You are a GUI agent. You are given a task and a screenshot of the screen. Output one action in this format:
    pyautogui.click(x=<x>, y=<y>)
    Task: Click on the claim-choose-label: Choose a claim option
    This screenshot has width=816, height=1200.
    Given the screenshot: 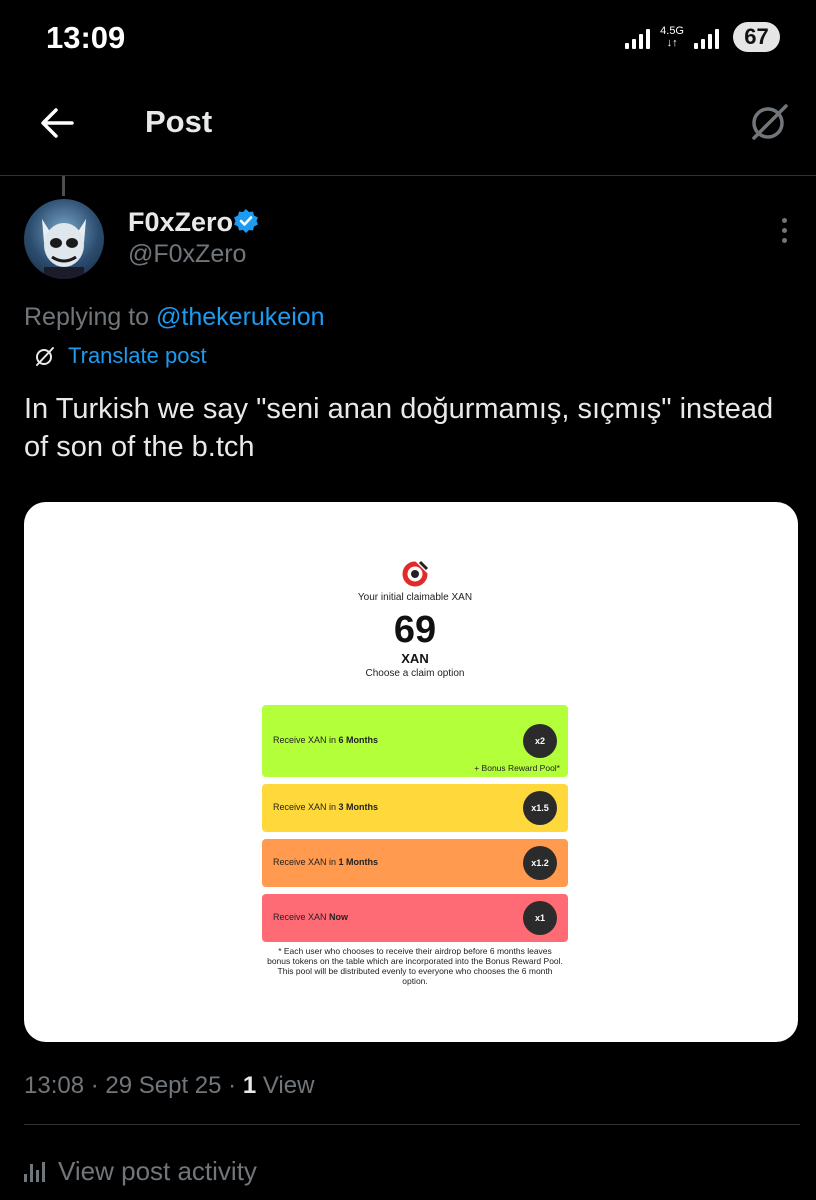 What is the action you would take?
    pyautogui.click(x=415, y=673)
    